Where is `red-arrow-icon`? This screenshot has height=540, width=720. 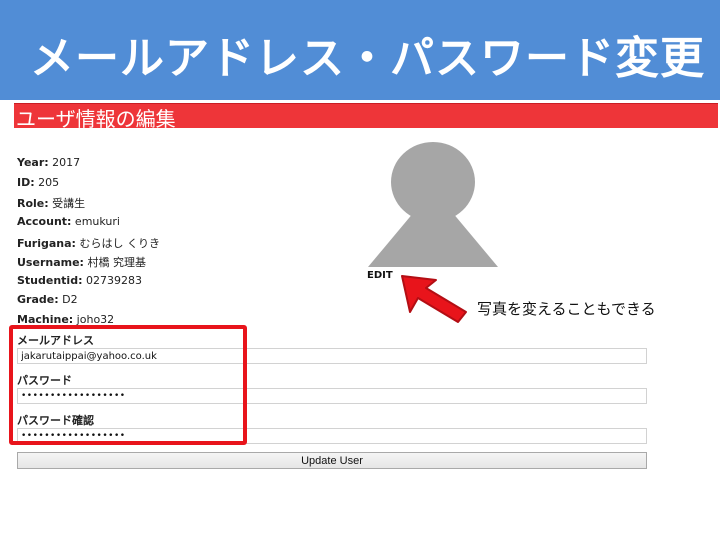
red-arrow-icon is located at coordinates (434, 299).